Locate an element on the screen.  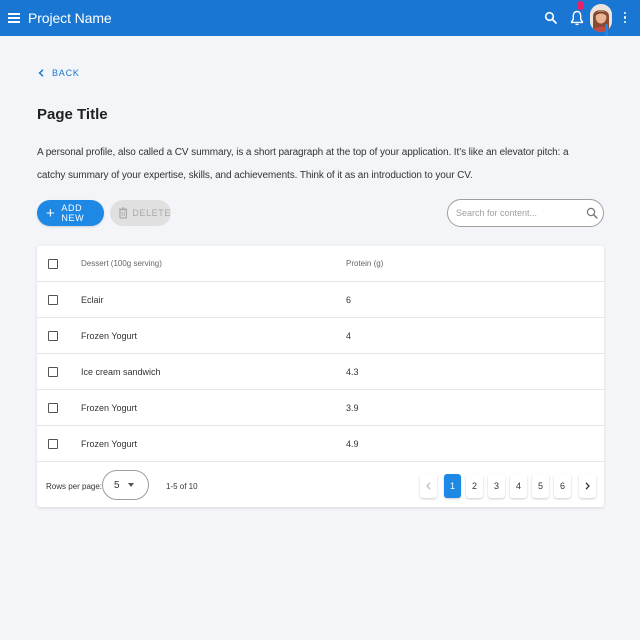
page-button-2: 2 is located at coordinates (474, 486).